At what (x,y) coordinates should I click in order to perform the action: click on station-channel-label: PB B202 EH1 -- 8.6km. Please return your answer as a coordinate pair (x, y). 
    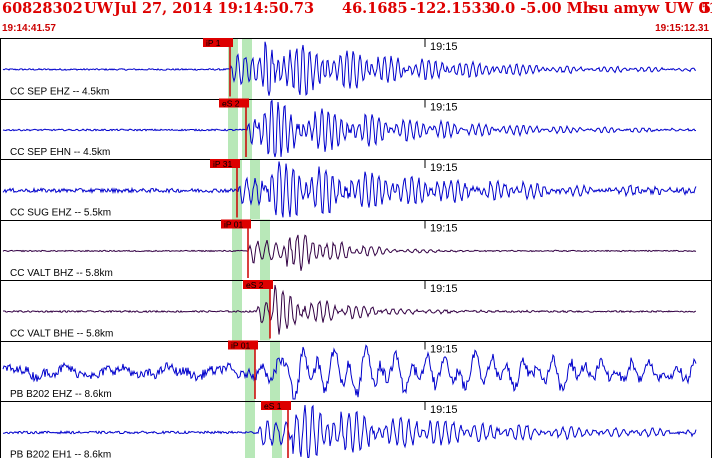
    Looking at the image, I should click on (60, 454).